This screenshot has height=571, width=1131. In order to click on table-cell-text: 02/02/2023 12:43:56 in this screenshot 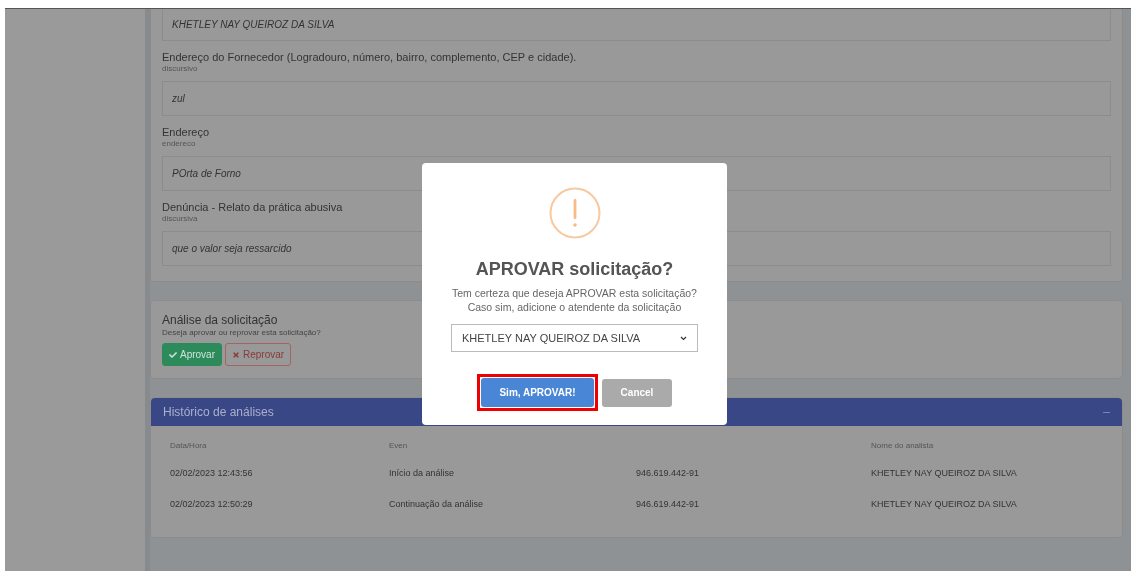, I will do `click(212, 473)`.